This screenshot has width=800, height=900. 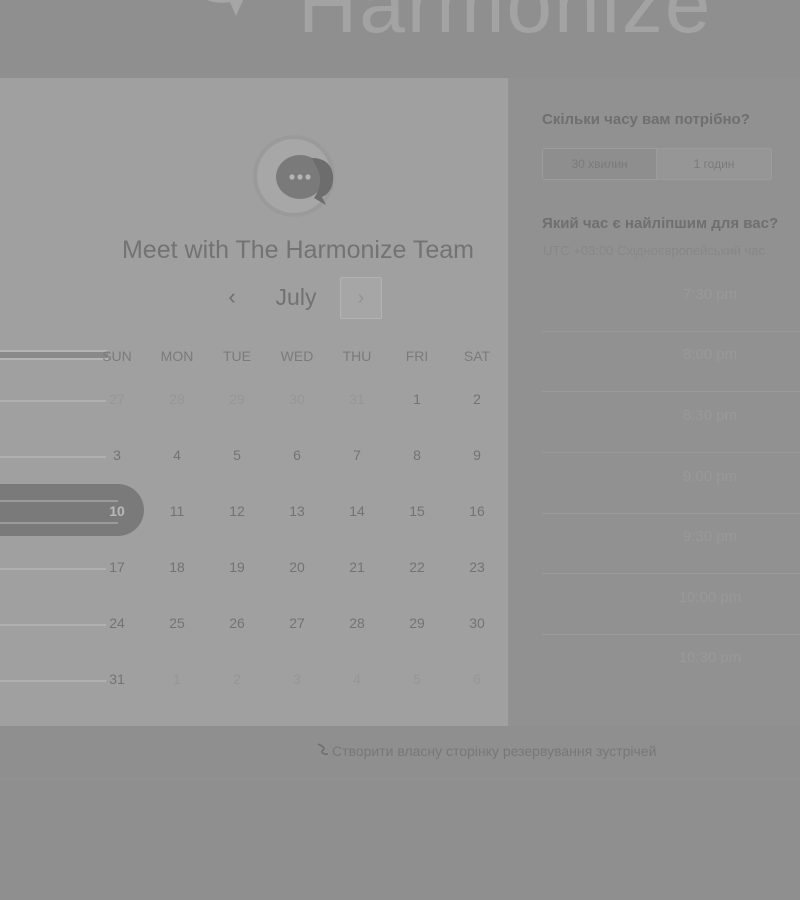 I want to click on weekday-mon: MON, so click(x=177, y=356).